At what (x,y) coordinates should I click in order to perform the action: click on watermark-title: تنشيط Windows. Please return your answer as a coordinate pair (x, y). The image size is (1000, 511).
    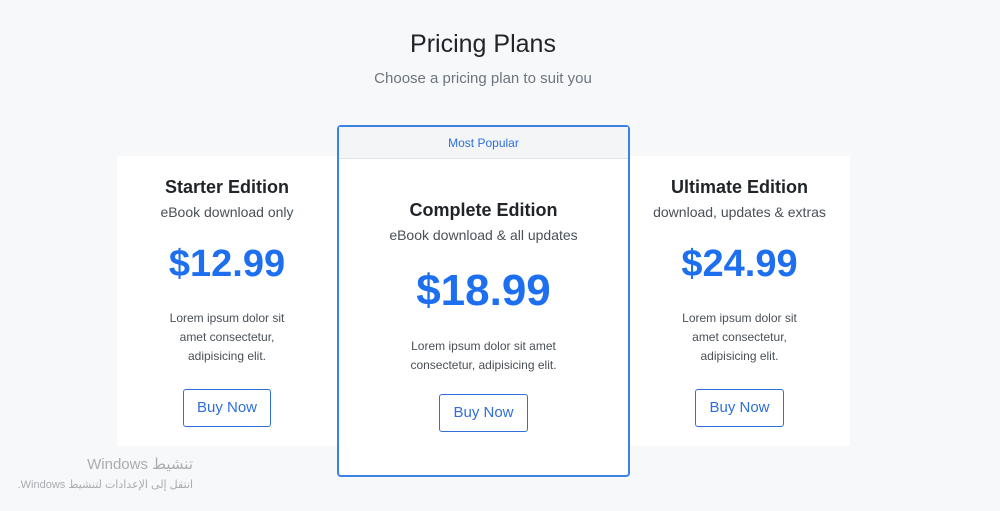
    Looking at the image, I should click on (140, 464).